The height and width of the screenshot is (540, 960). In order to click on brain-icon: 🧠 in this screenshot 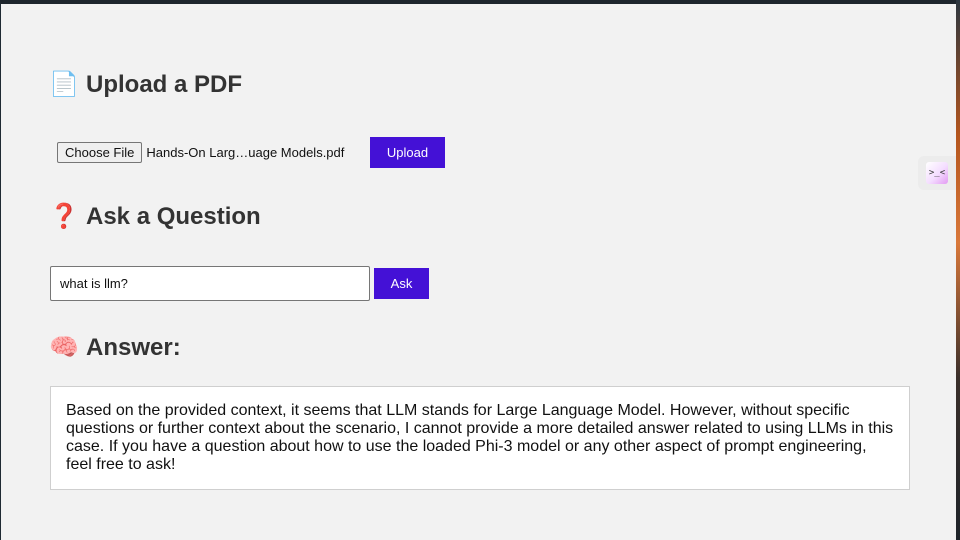, I will do `click(64, 347)`.